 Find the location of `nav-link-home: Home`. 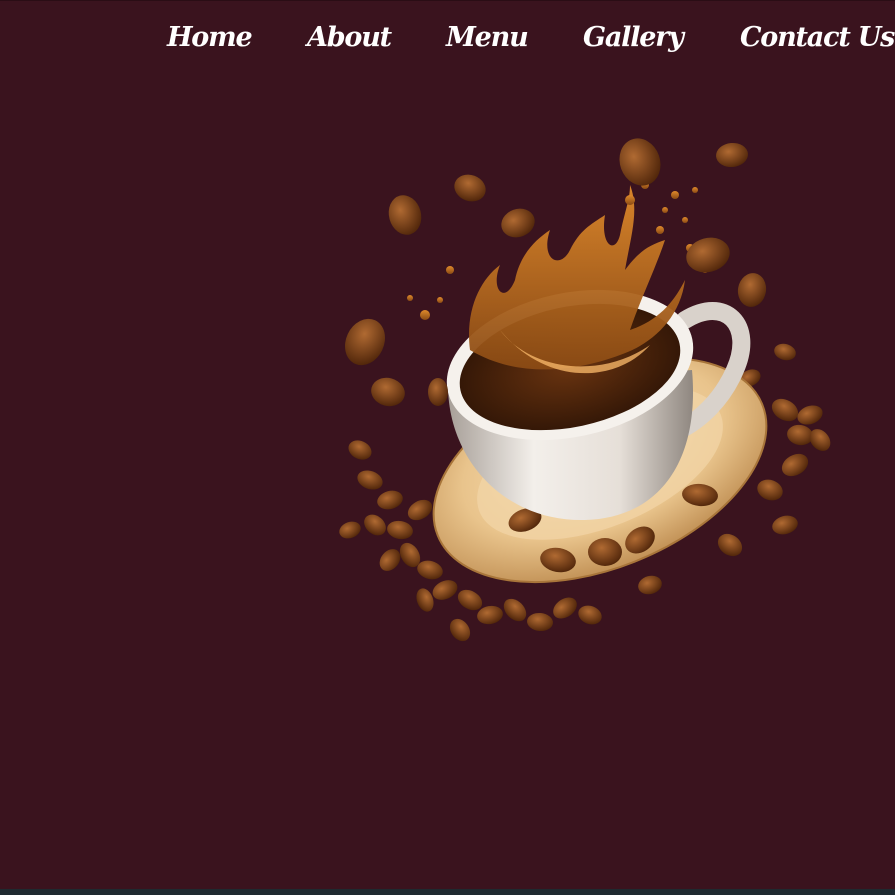

nav-link-home: Home is located at coordinates (210, 37).